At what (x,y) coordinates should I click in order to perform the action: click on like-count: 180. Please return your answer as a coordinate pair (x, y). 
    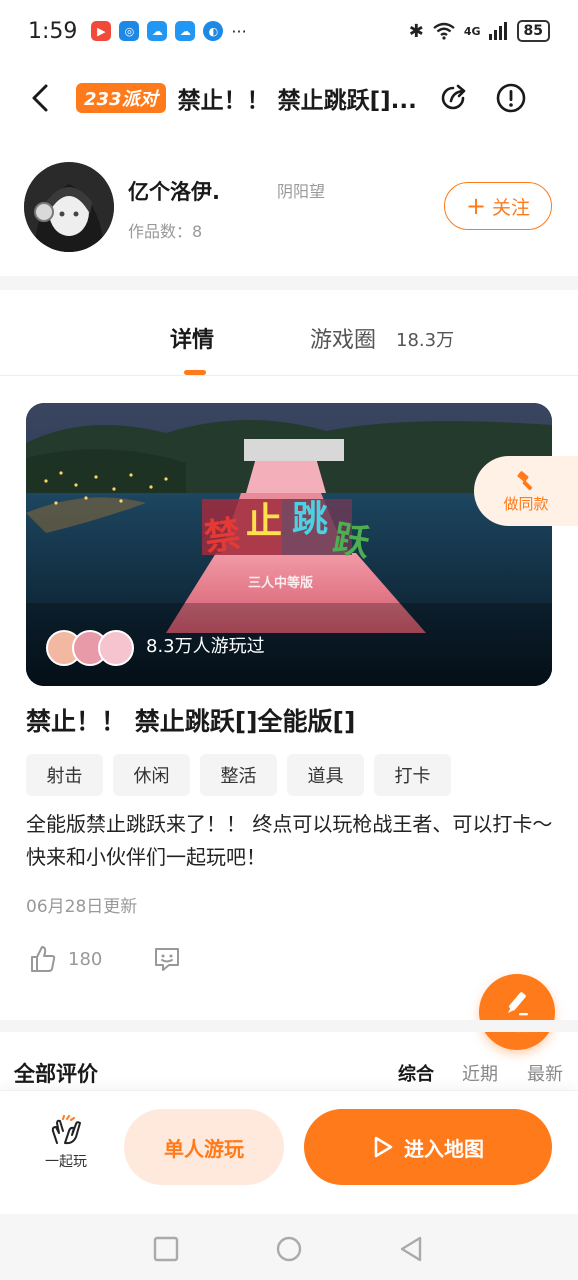
    Looking at the image, I should click on (85, 959).